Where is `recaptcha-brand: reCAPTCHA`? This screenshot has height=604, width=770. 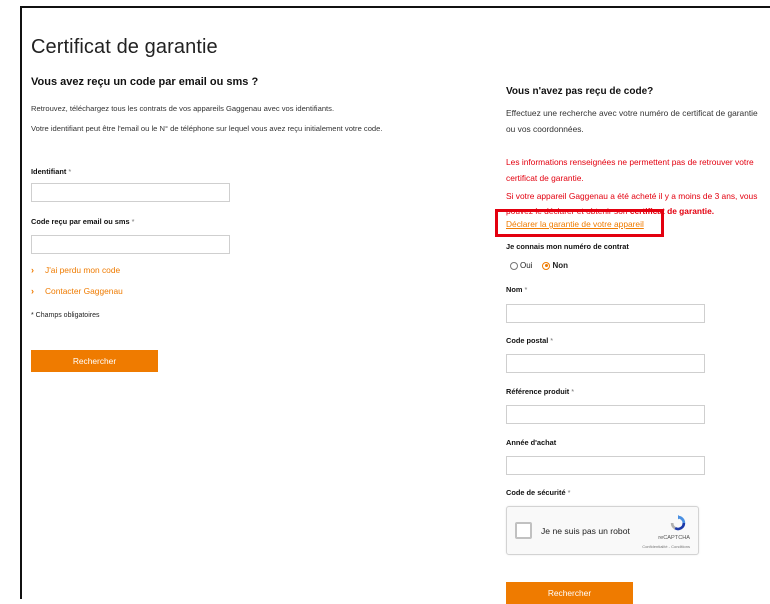
recaptcha-brand: reCAPTCHA is located at coordinates (674, 538).